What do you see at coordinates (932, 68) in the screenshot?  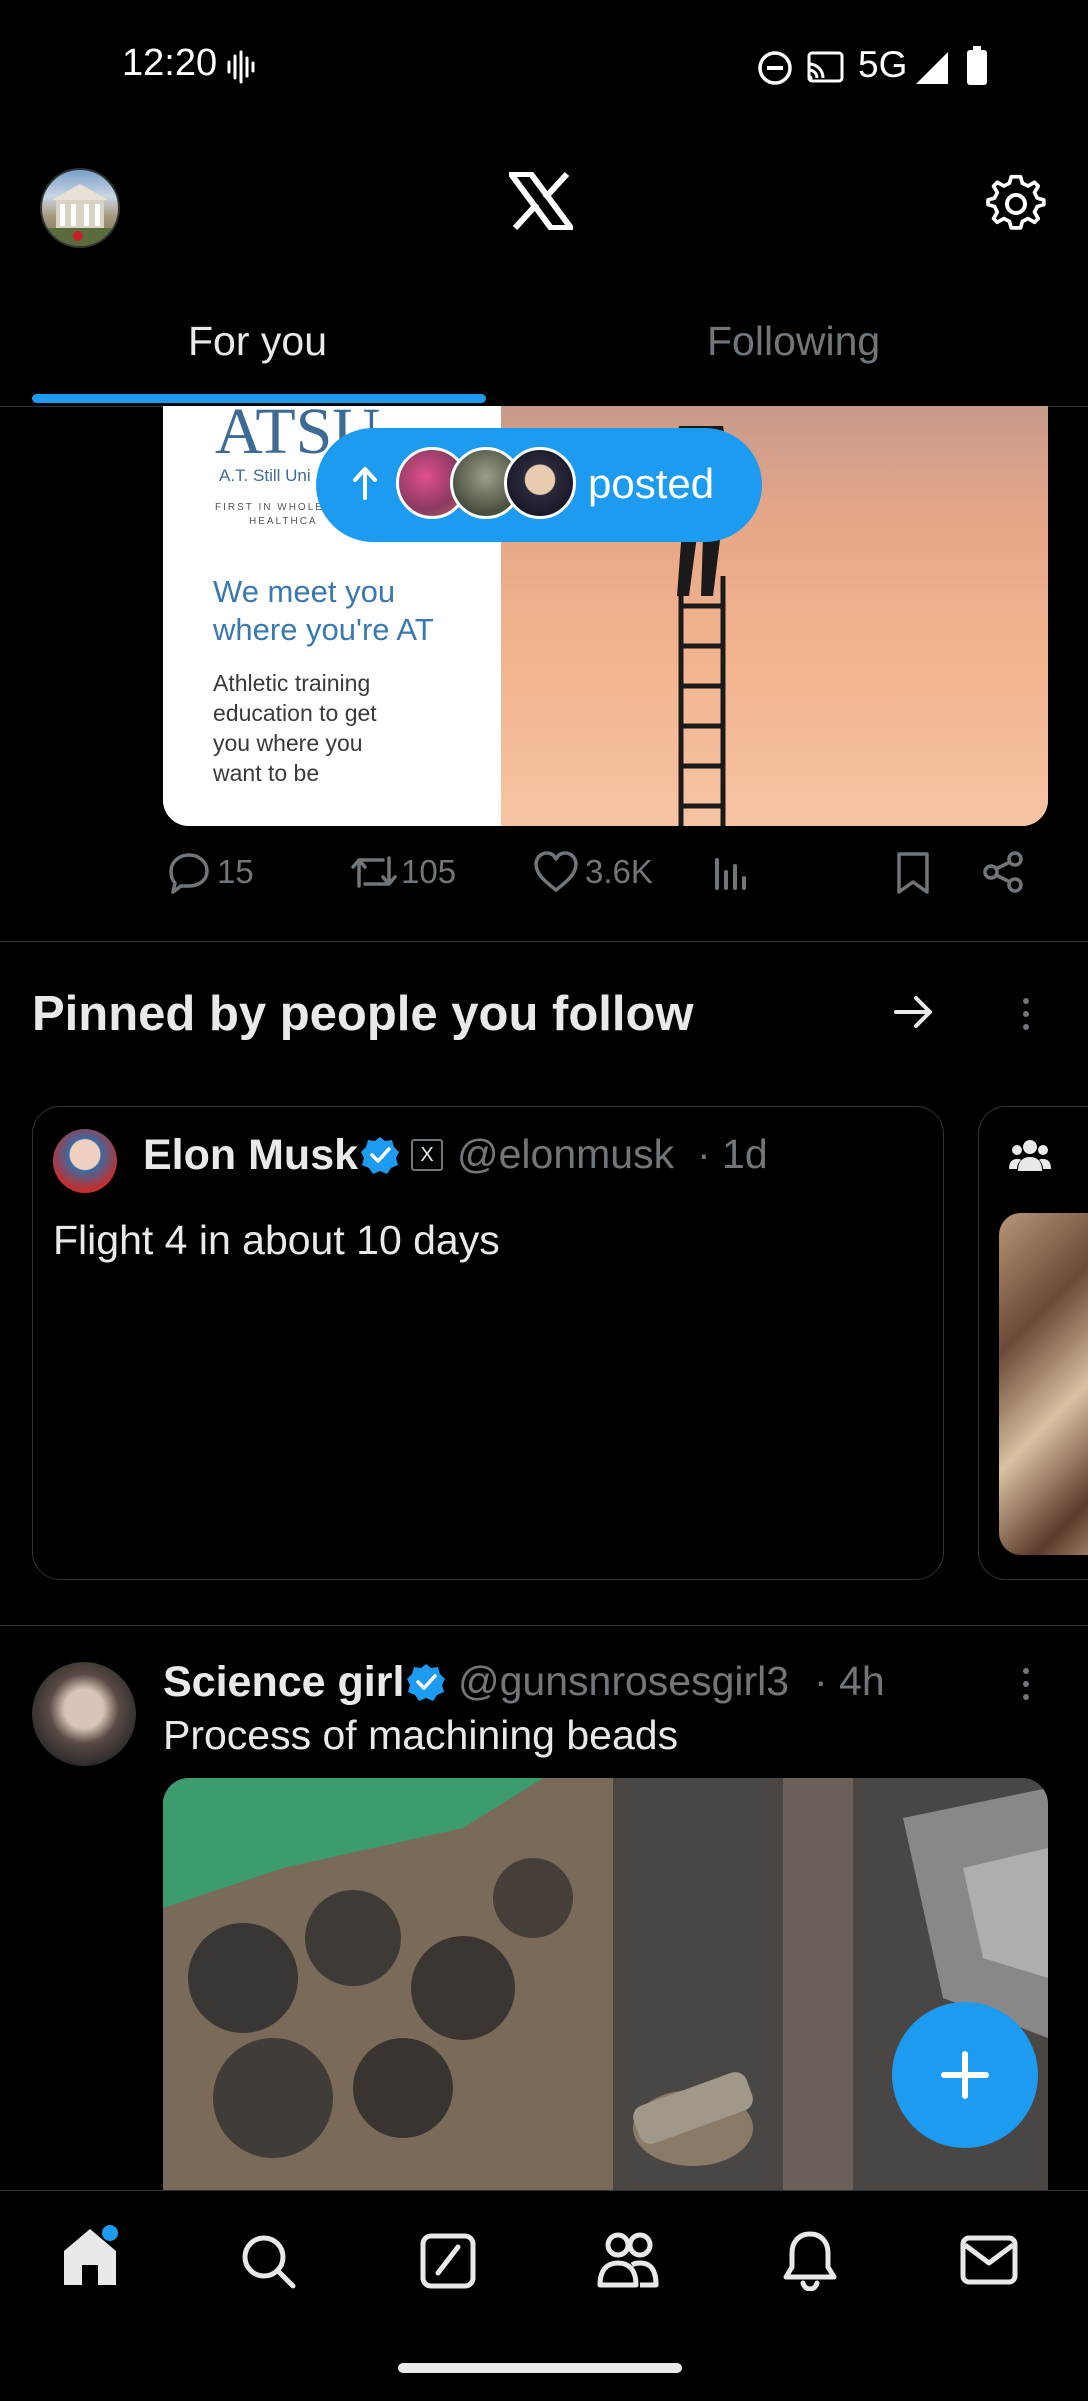 I see `signal-icon` at bounding box center [932, 68].